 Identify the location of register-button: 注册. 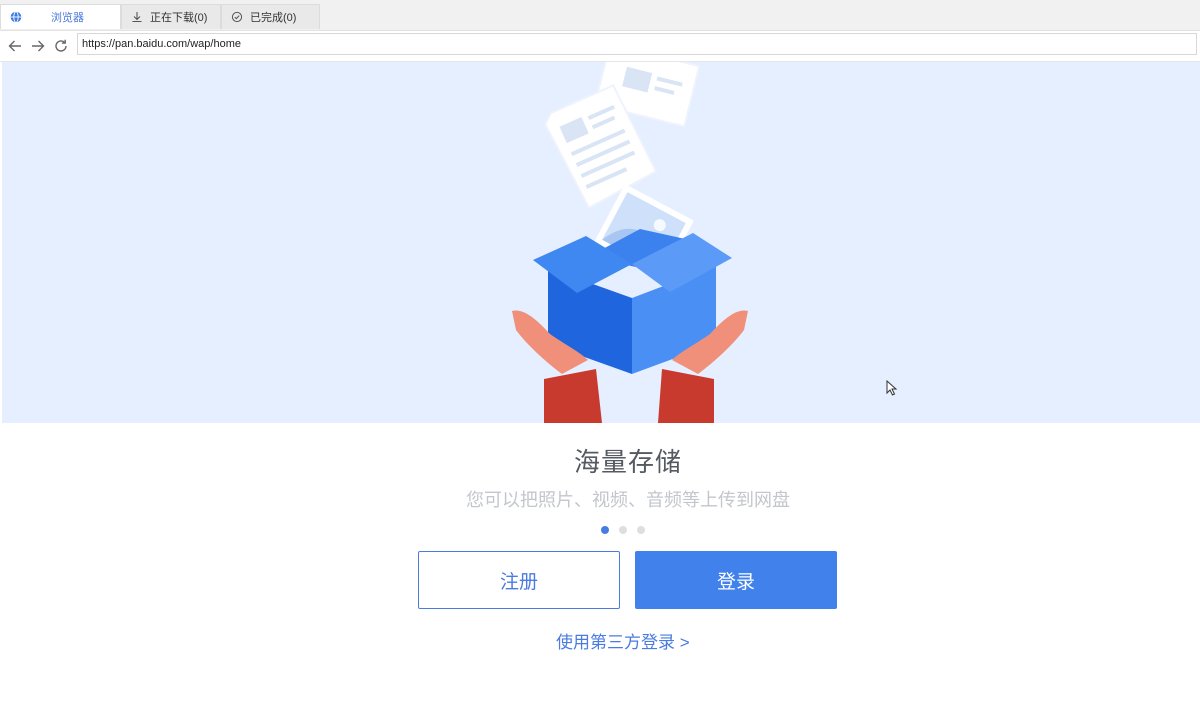
(519, 580).